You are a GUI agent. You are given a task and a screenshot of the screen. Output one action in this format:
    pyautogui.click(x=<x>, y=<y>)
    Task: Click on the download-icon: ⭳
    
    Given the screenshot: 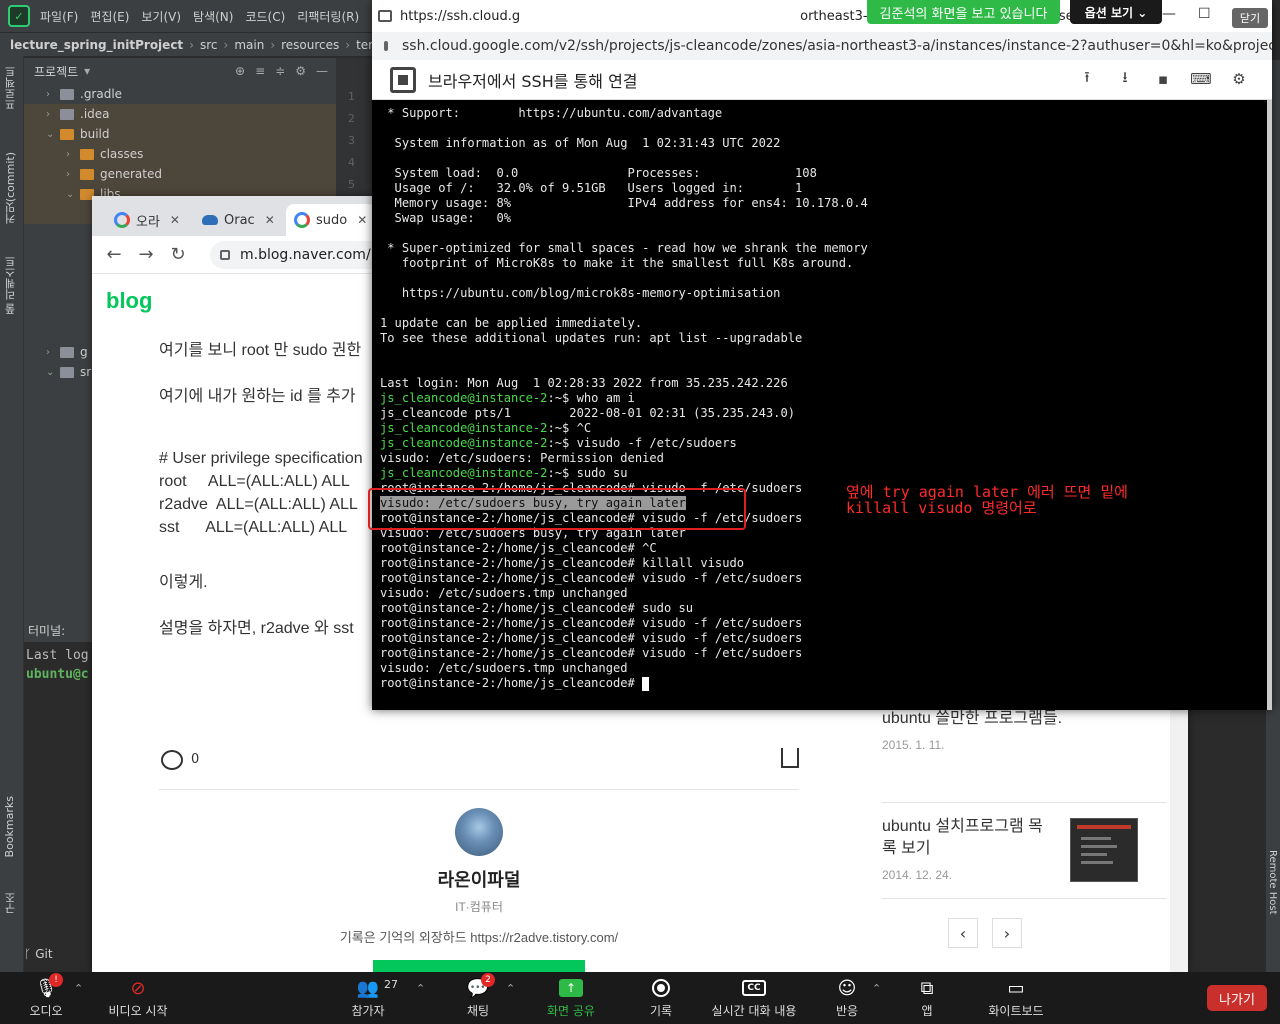 What is the action you would take?
    pyautogui.click(x=1125, y=78)
    